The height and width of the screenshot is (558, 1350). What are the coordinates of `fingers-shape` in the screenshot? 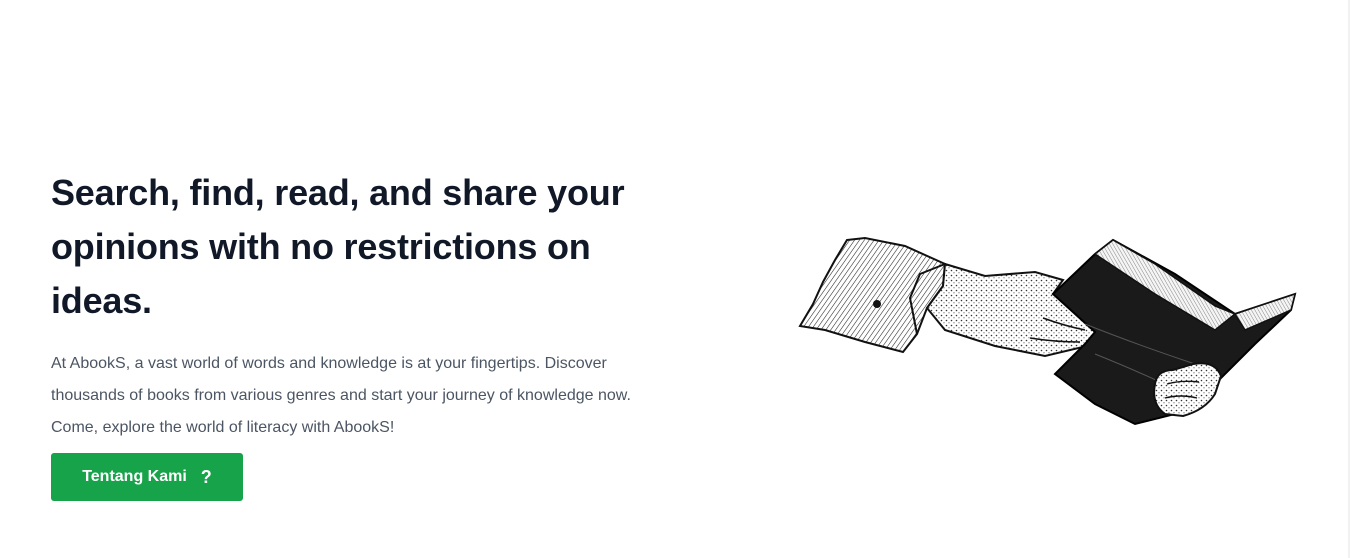 It's located at (1188, 390).